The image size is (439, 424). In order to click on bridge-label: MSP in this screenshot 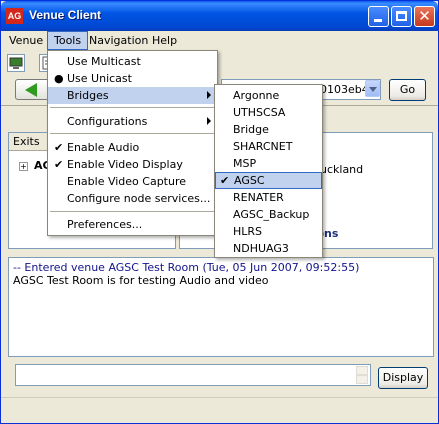, I will do `click(245, 163)`.